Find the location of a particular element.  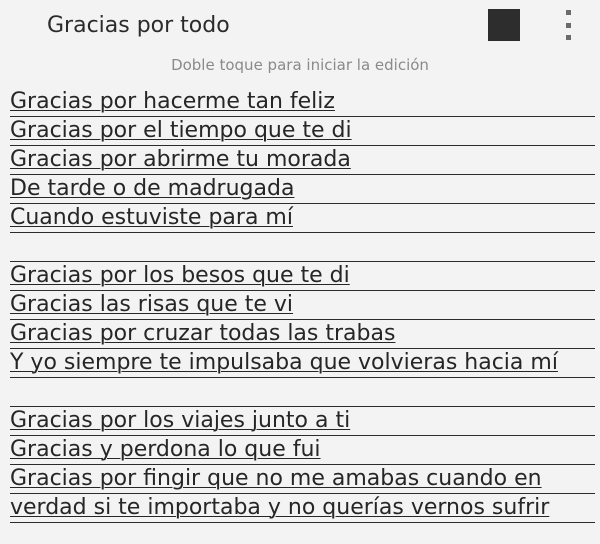

note-line-text: Gracias las risas que te vi is located at coordinates (152, 304).